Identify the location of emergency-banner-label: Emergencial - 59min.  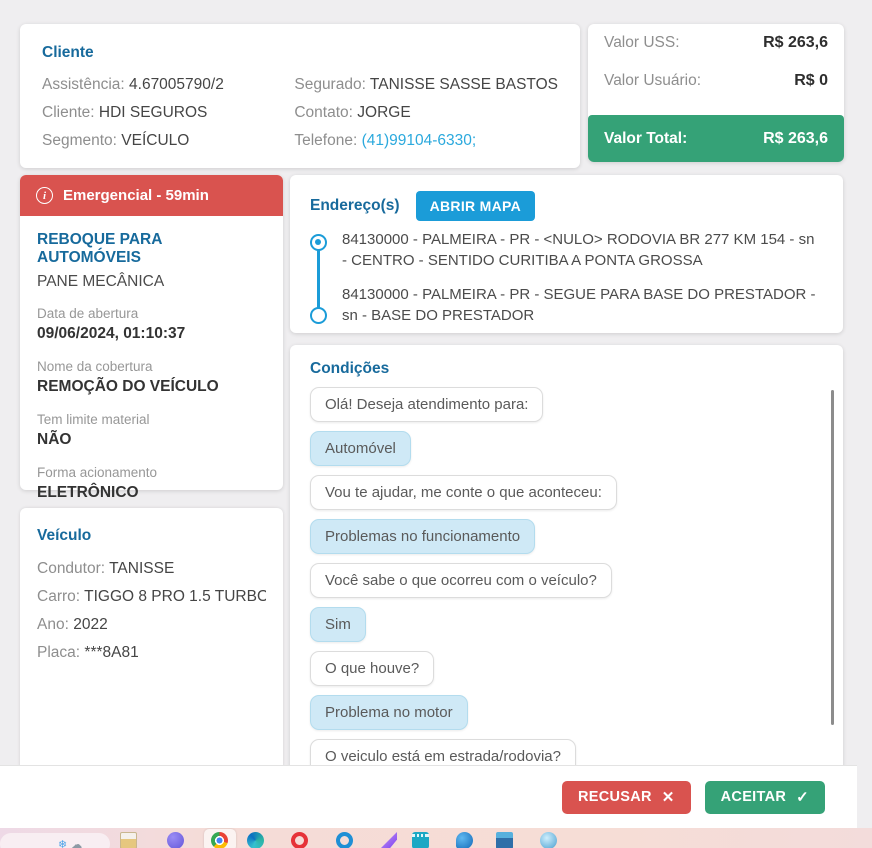
(136, 195).